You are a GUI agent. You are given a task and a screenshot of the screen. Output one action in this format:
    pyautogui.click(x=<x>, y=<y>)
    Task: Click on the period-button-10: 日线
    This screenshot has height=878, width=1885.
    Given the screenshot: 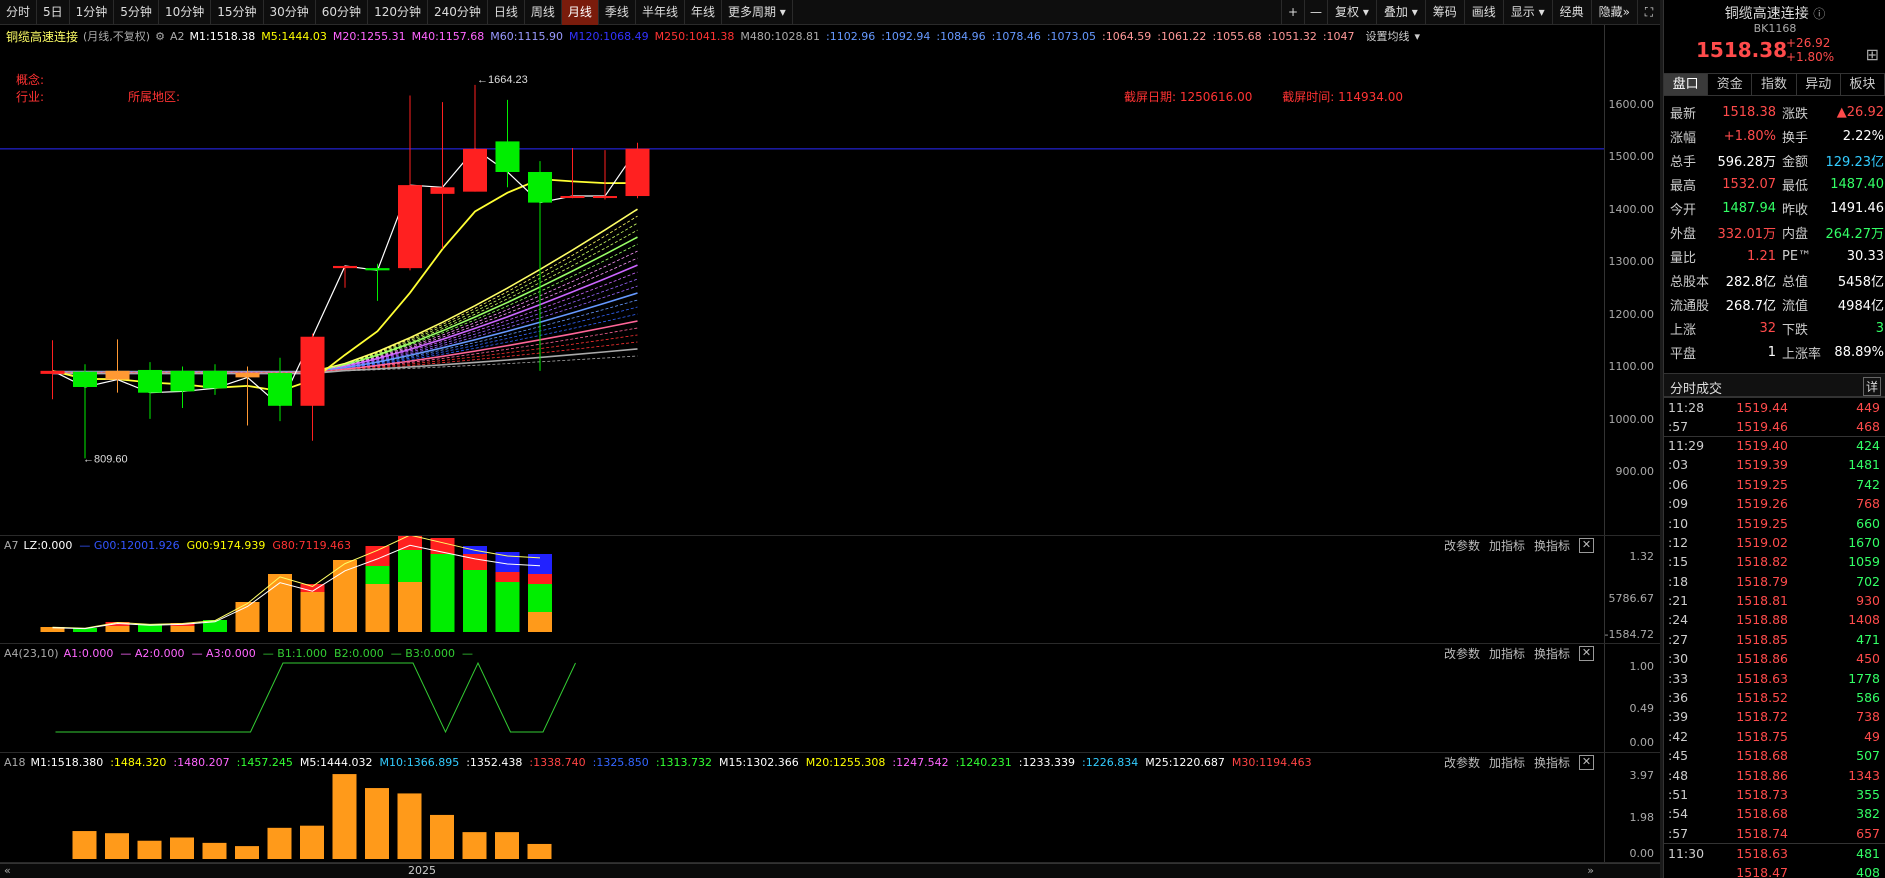 What is the action you would take?
    pyautogui.click(x=506, y=12)
    